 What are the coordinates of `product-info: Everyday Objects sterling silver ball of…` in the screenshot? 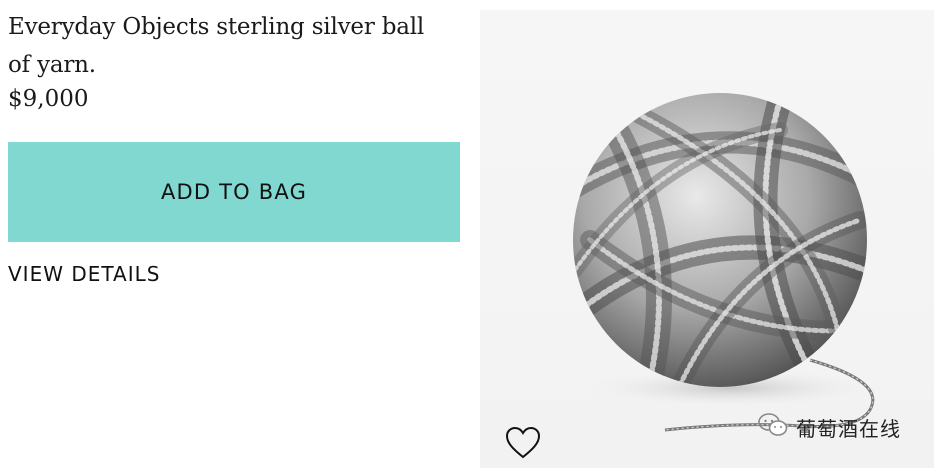 It's located at (234, 57).